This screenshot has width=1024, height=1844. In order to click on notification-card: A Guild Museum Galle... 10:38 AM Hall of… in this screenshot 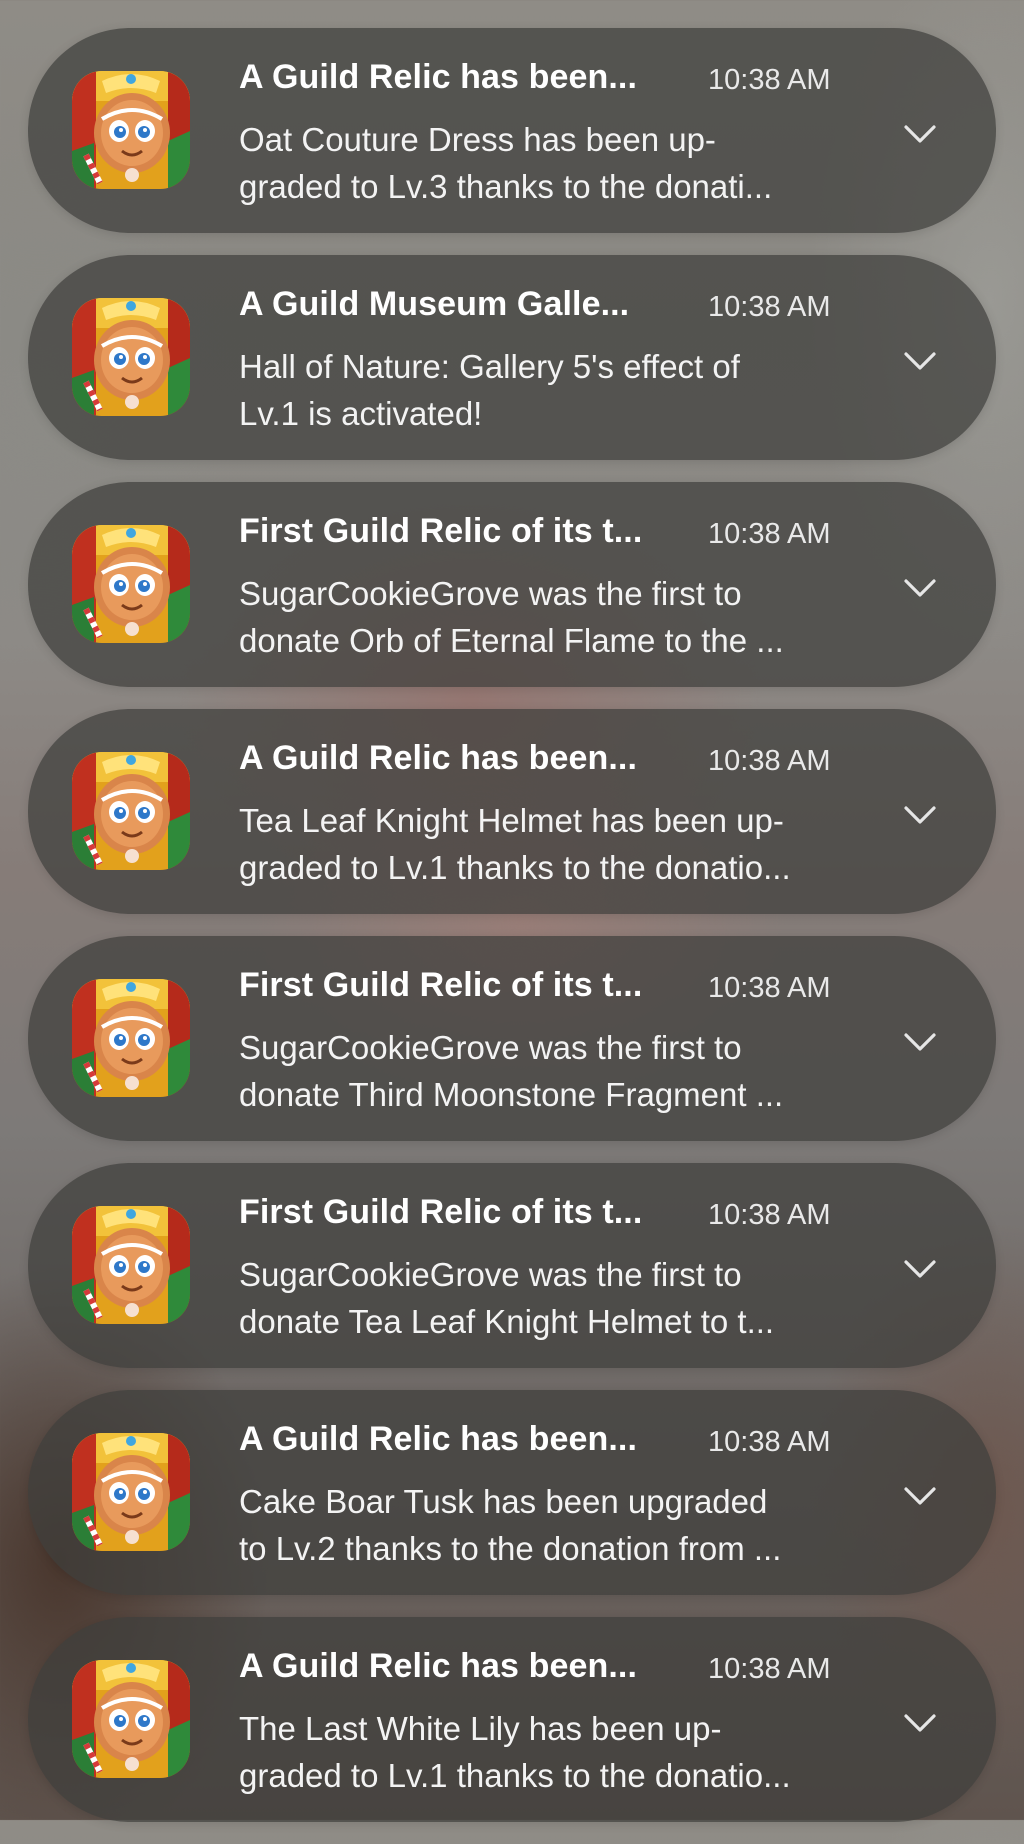, I will do `click(512, 357)`.